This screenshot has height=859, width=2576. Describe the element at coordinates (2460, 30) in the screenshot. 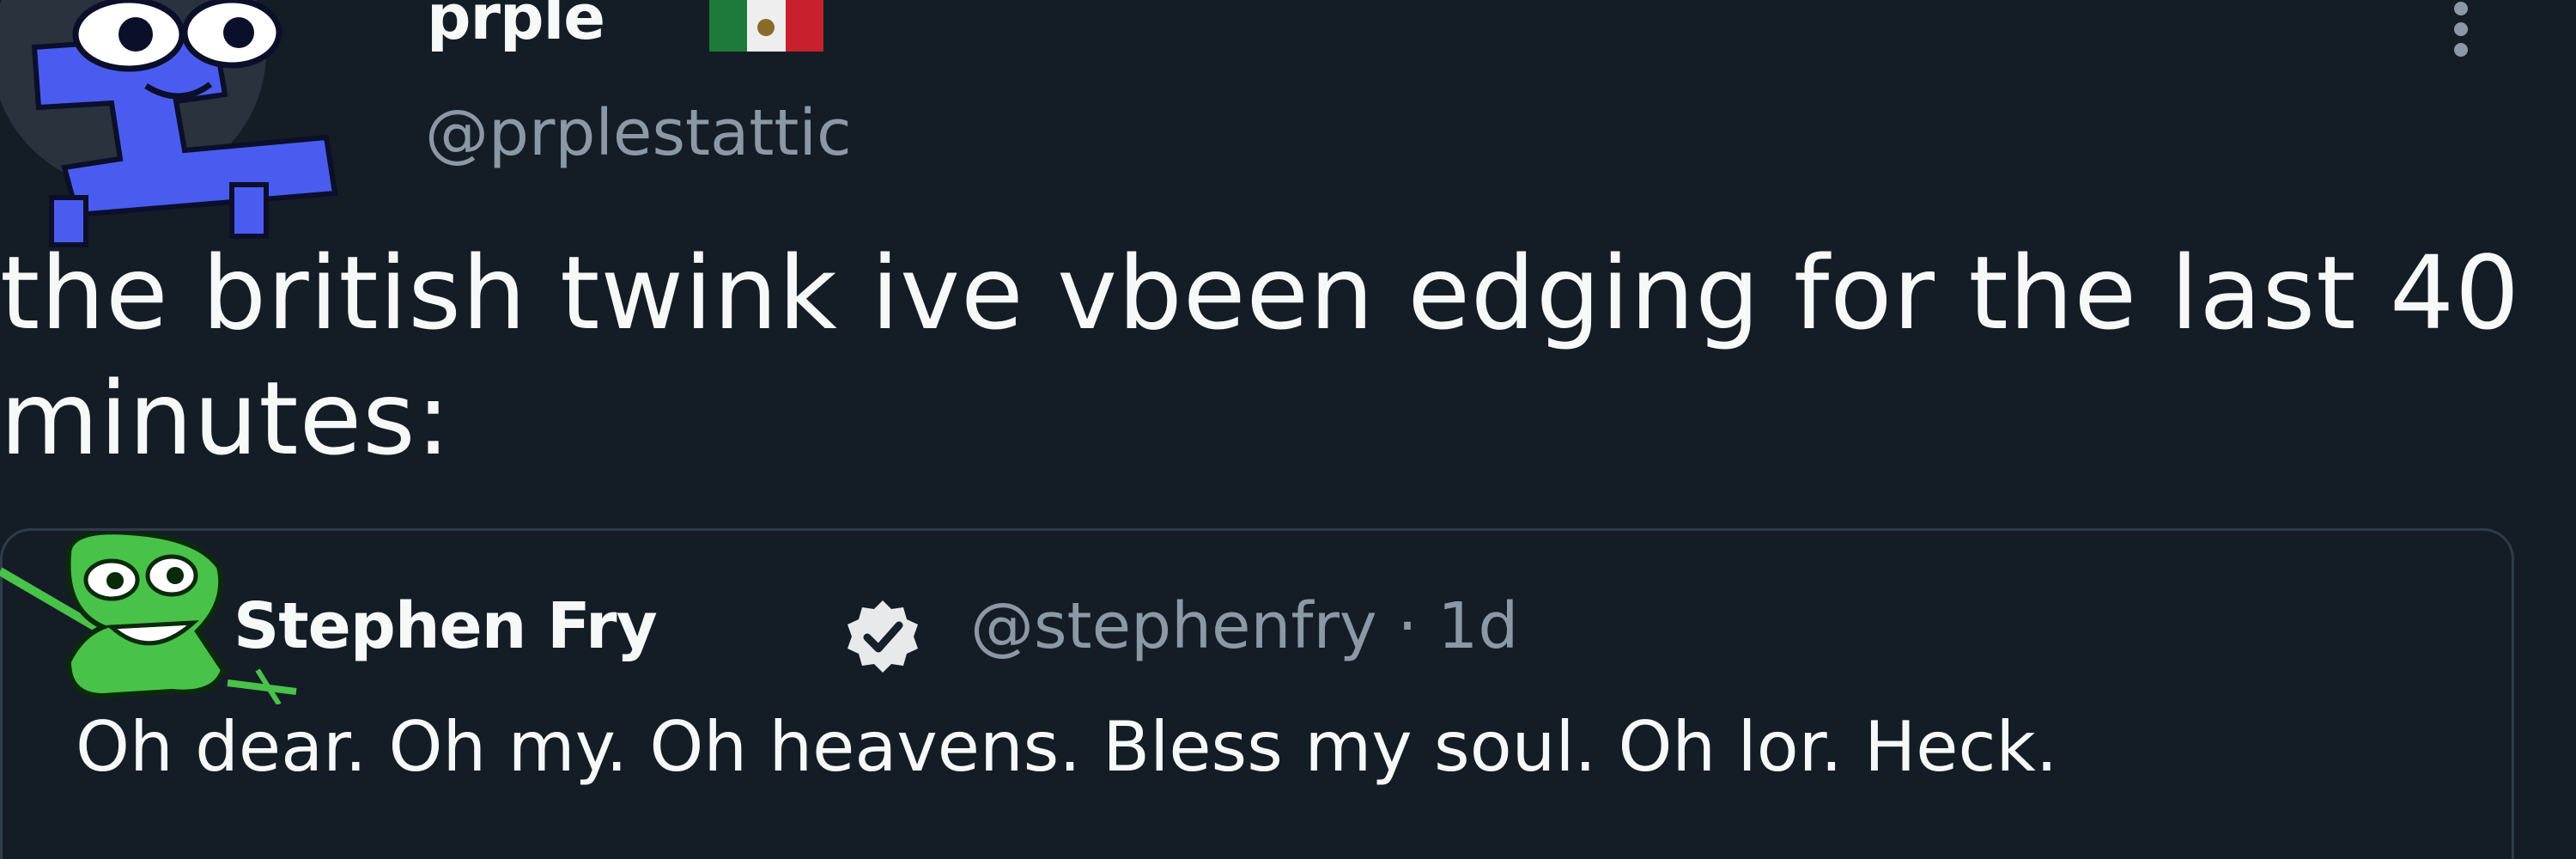

I see `more-vertical-icon` at that location.